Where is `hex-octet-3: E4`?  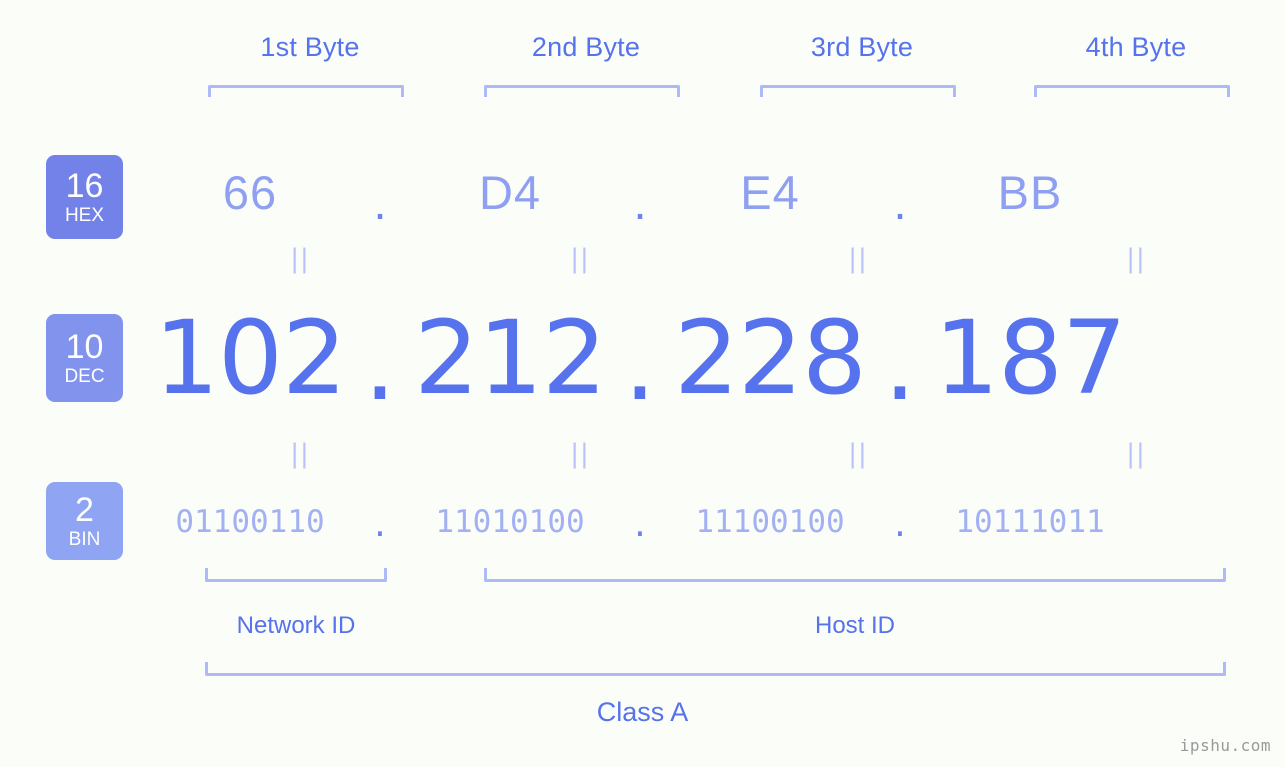 hex-octet-3: E4 is located at coordinates (770, 192).